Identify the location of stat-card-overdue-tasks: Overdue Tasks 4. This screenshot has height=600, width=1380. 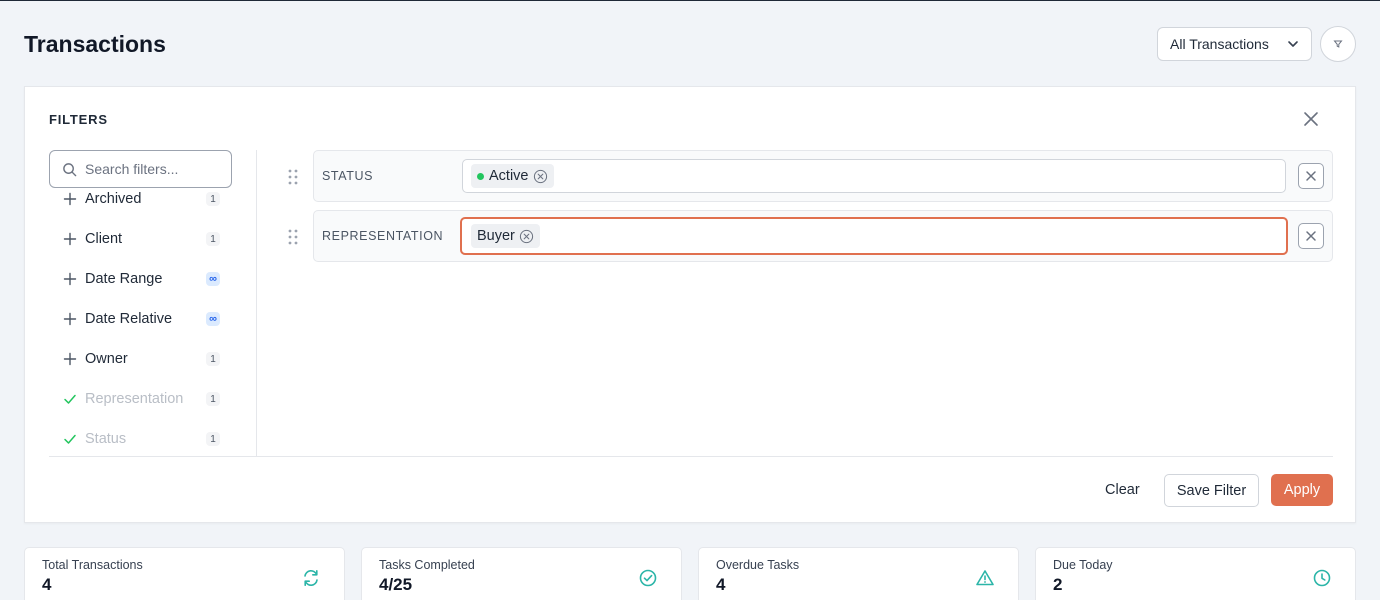
(858, 573).